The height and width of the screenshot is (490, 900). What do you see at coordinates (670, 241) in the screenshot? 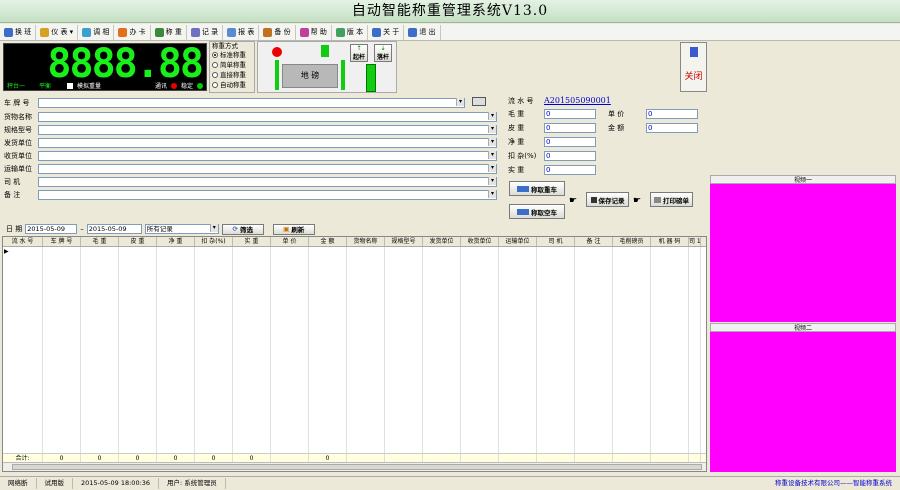
I see `column-header: 机 器 码` at bounding box center [670, 241].